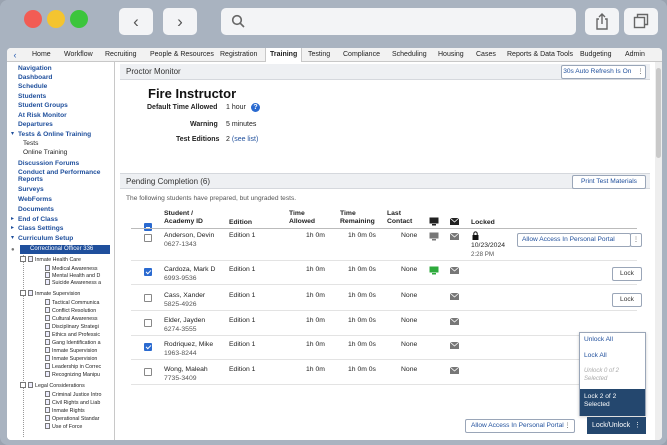 This screenshot has height=445, width=667. I want to click on bottom-allow-access-button: Allow Access In Personal Portal ⋮, so click(520, 426).